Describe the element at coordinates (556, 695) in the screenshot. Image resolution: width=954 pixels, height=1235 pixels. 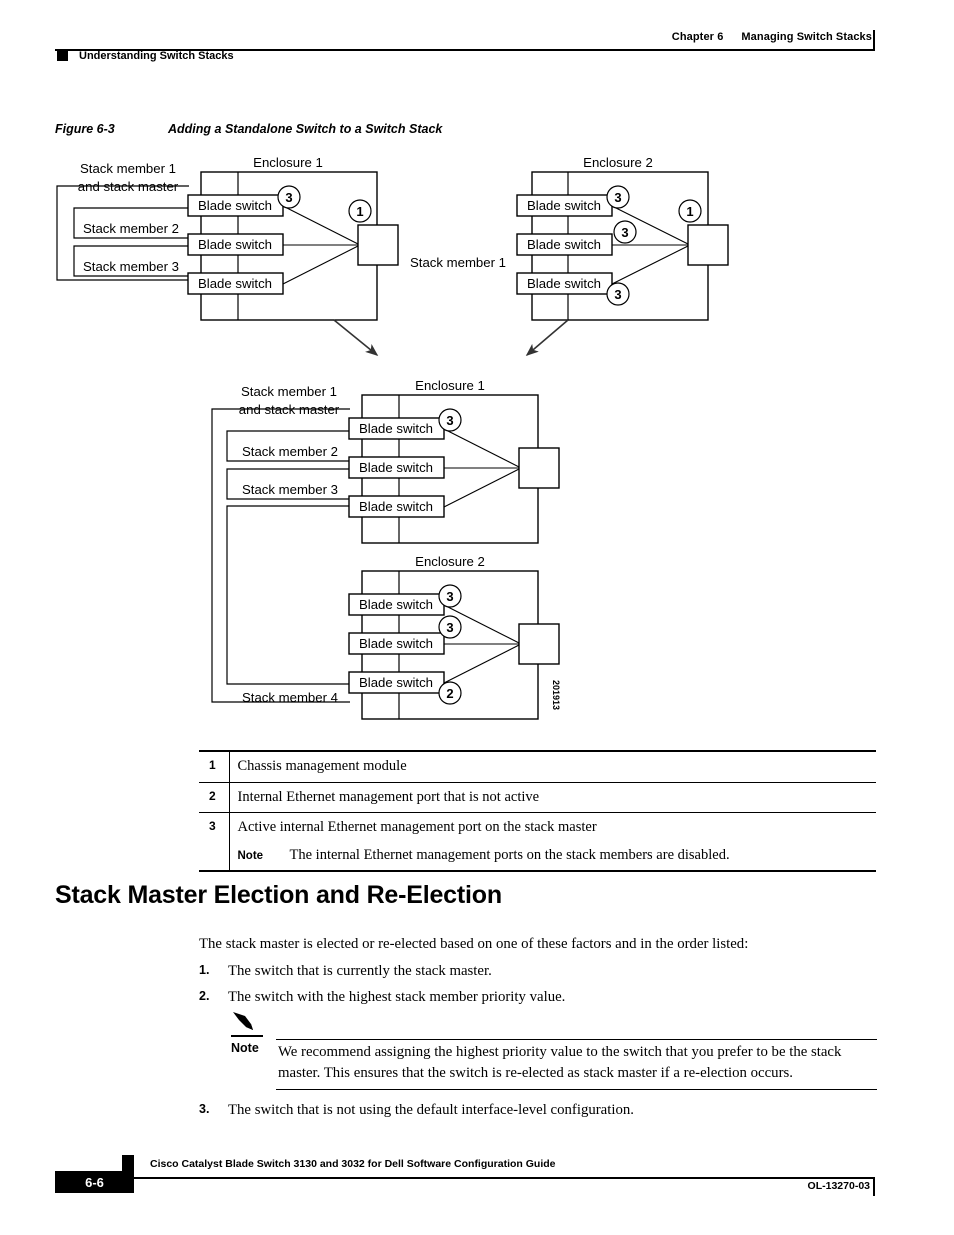
I see `artwork-number: 201913` at that location.